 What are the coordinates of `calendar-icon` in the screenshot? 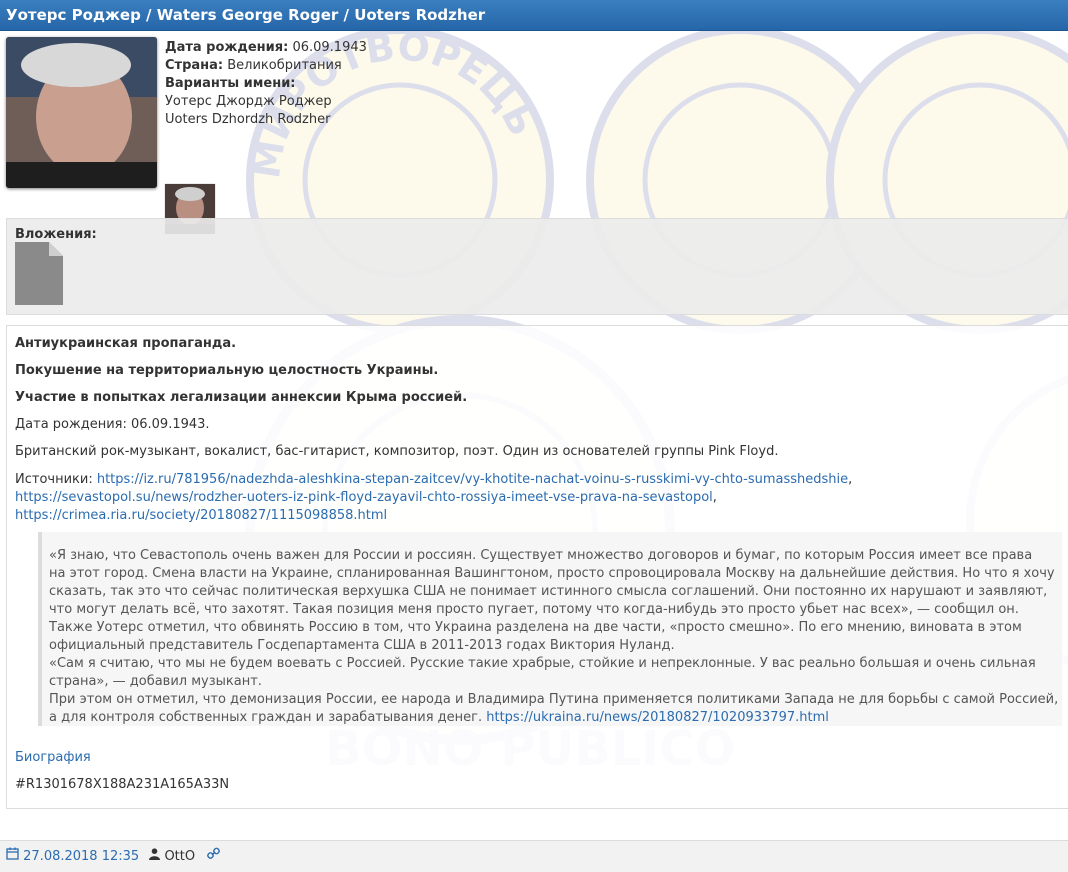 It's located at (12, 856).